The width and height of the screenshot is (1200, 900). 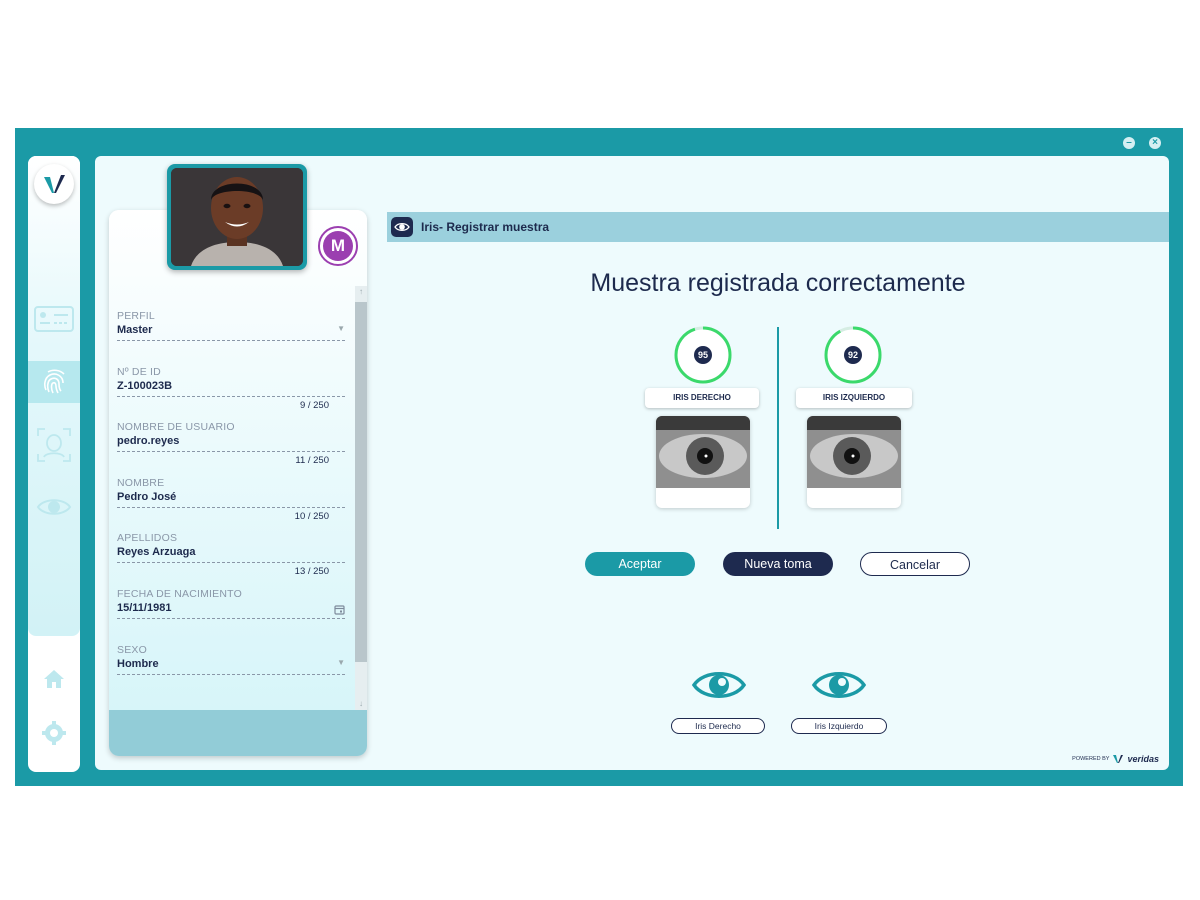 I want to click on user-photo-image, so click(x=237, y=217).